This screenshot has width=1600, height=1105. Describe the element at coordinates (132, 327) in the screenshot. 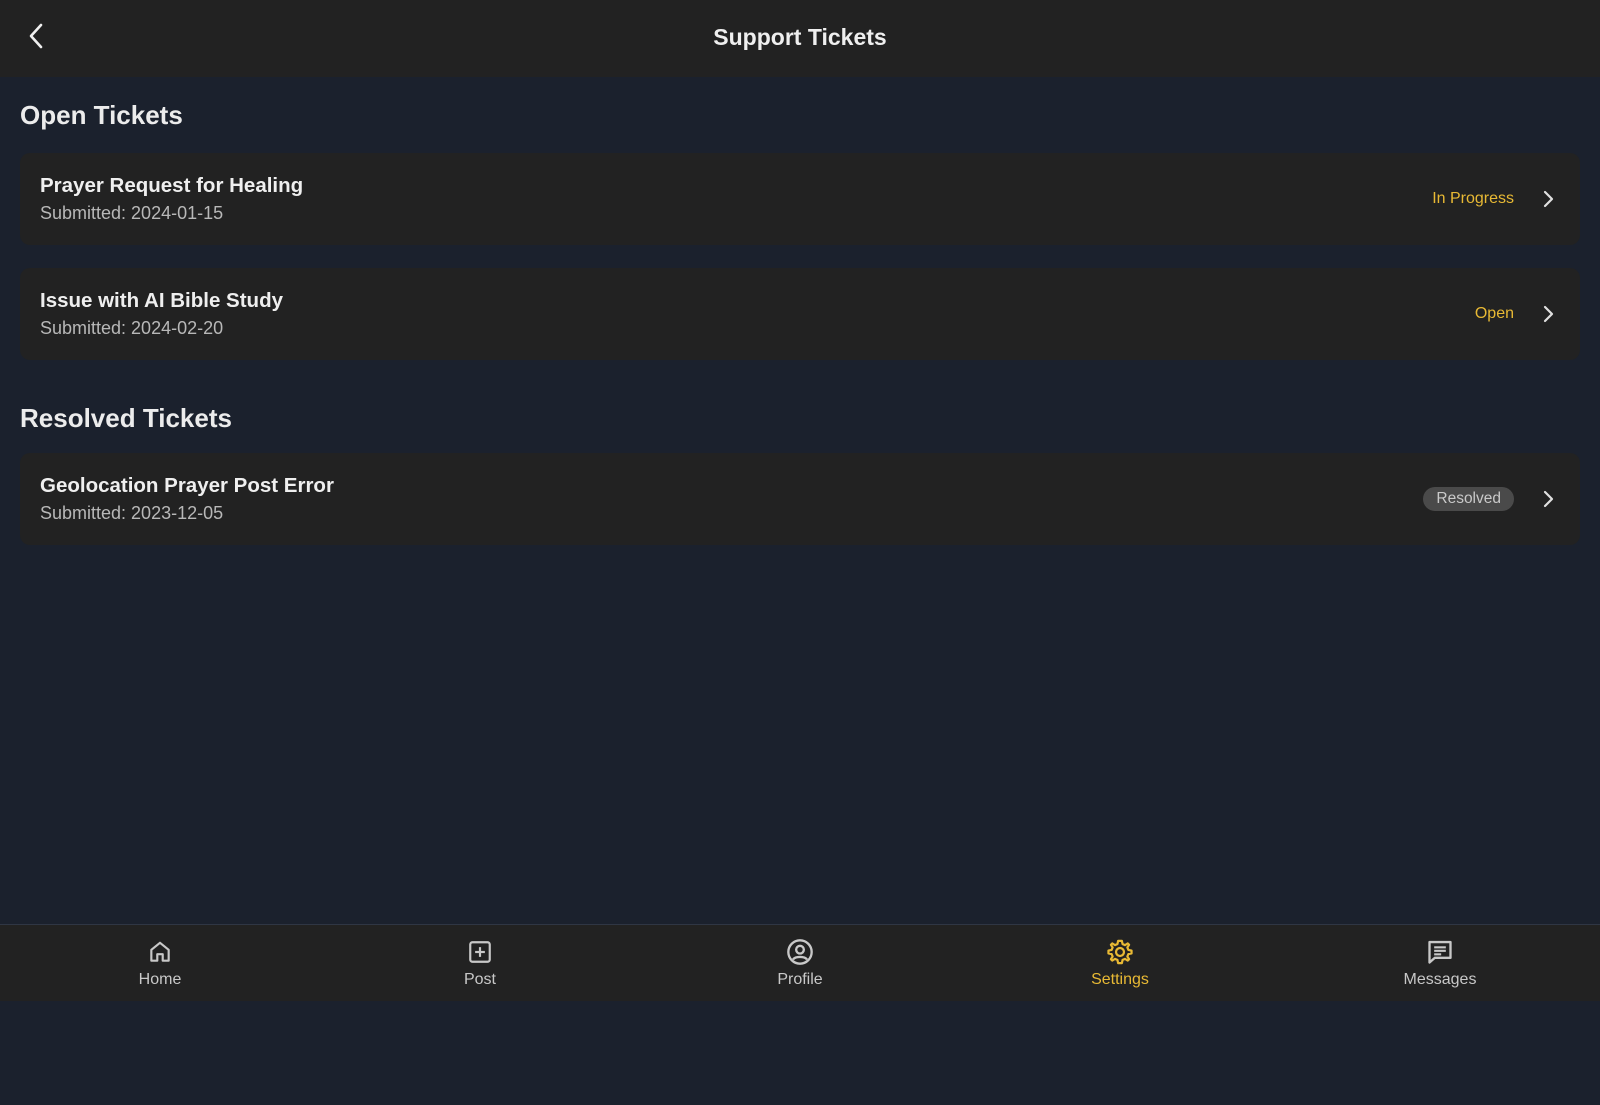

I see `ticket-submitted-date: Submitted: 2024-02-20` at that location.